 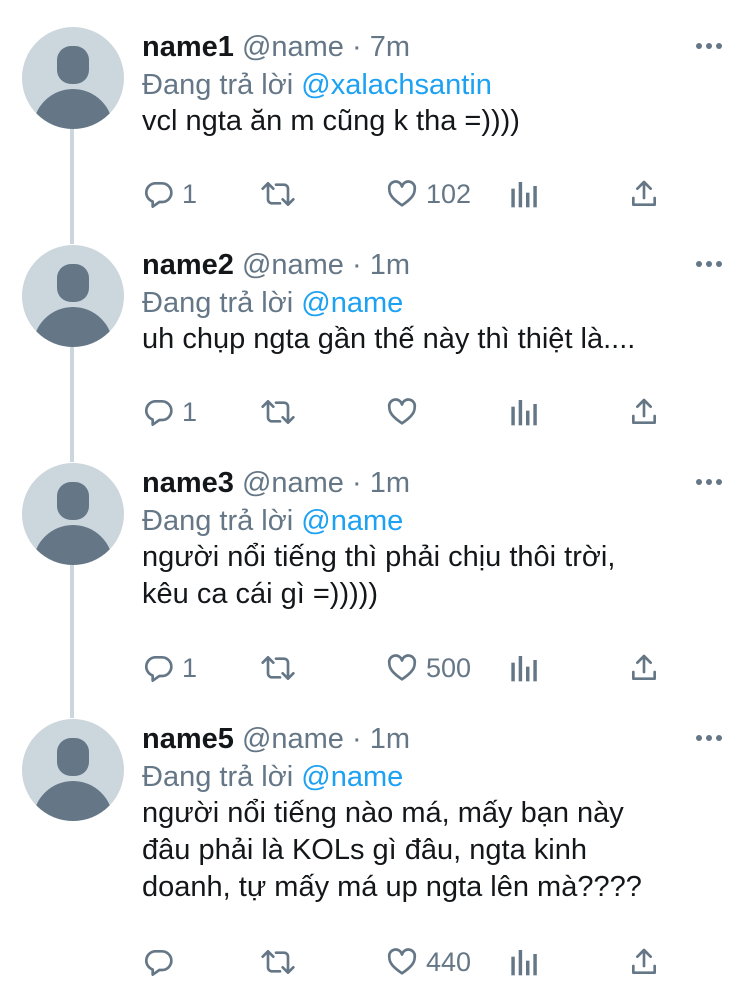 I want to click on display-name: name5, so click(x=188, y=739).